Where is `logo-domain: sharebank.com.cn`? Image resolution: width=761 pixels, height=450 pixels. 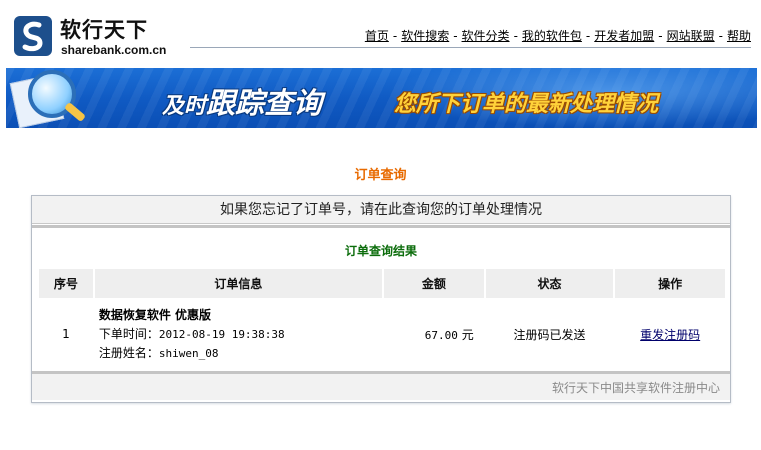
logo-domain: sharebank.com.cn is located at coordinates (114, 50).